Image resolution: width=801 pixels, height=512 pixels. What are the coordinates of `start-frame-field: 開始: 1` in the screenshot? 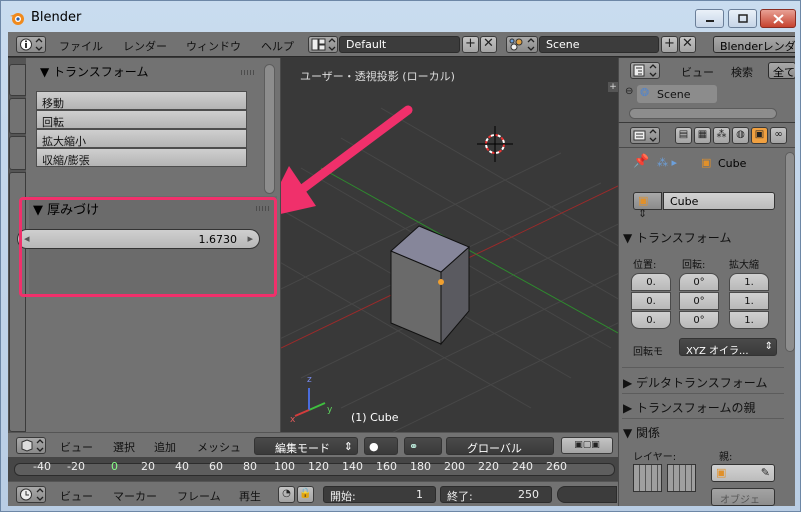 It's located at (379, 494).